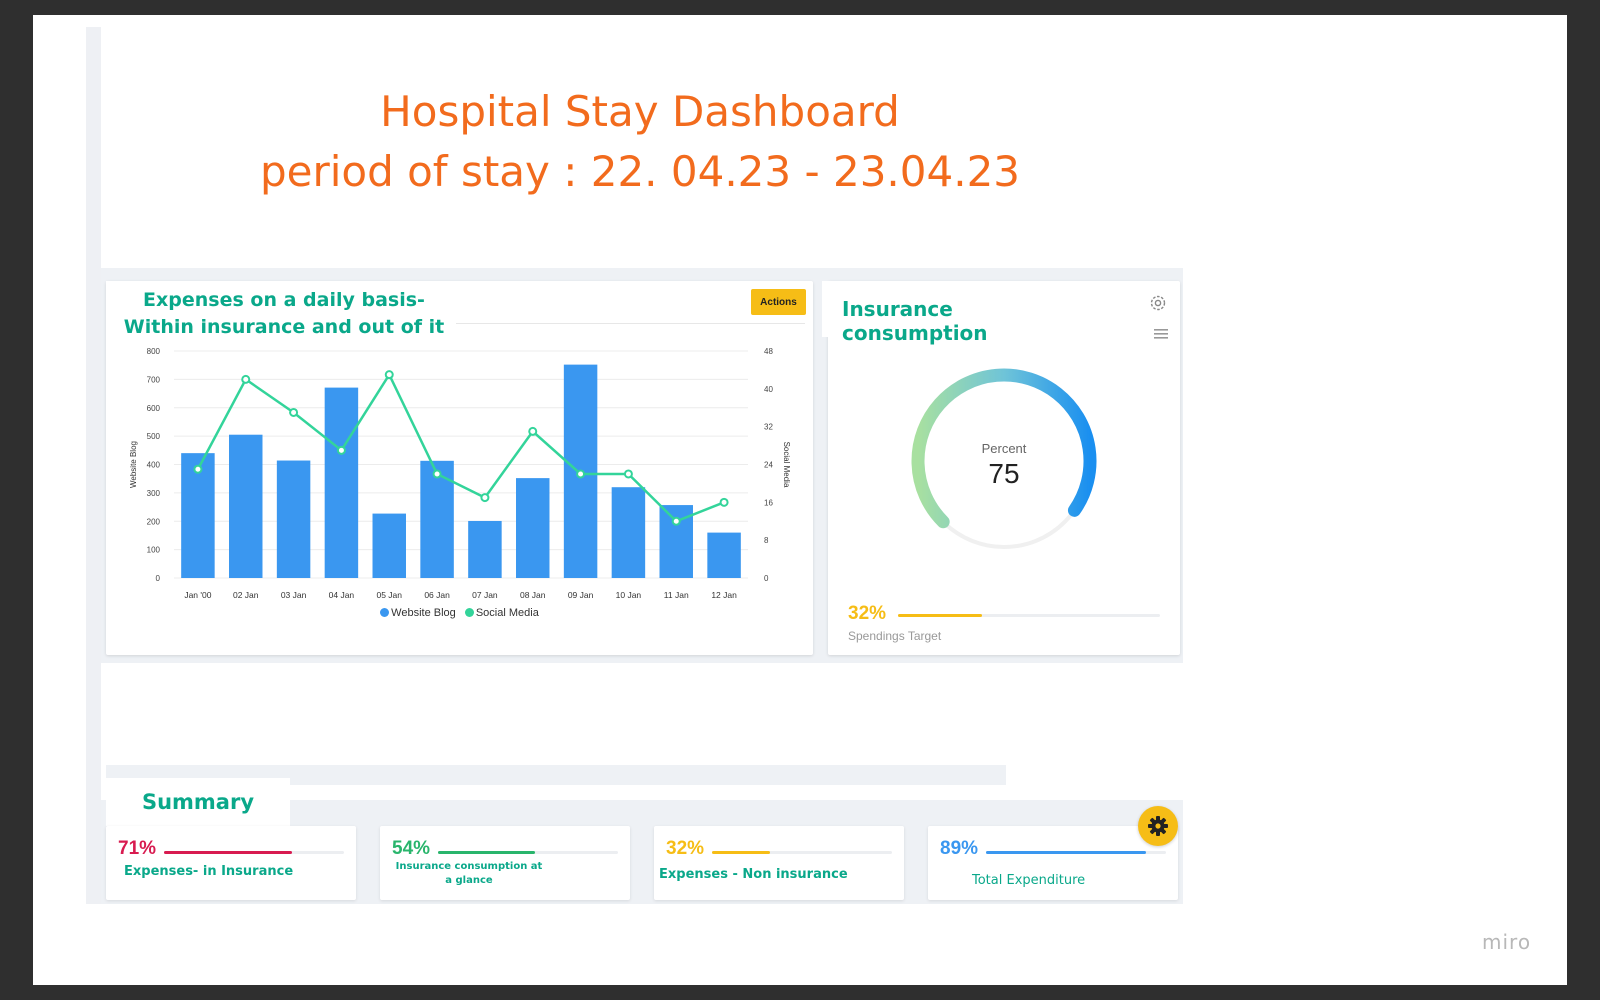  What do you see at coordinates (779, 863) in the screenshot?
I see `kpi-card-non-insurance-expenses: 32% Expenses - Non insurance` at bounding box center [779, 863].